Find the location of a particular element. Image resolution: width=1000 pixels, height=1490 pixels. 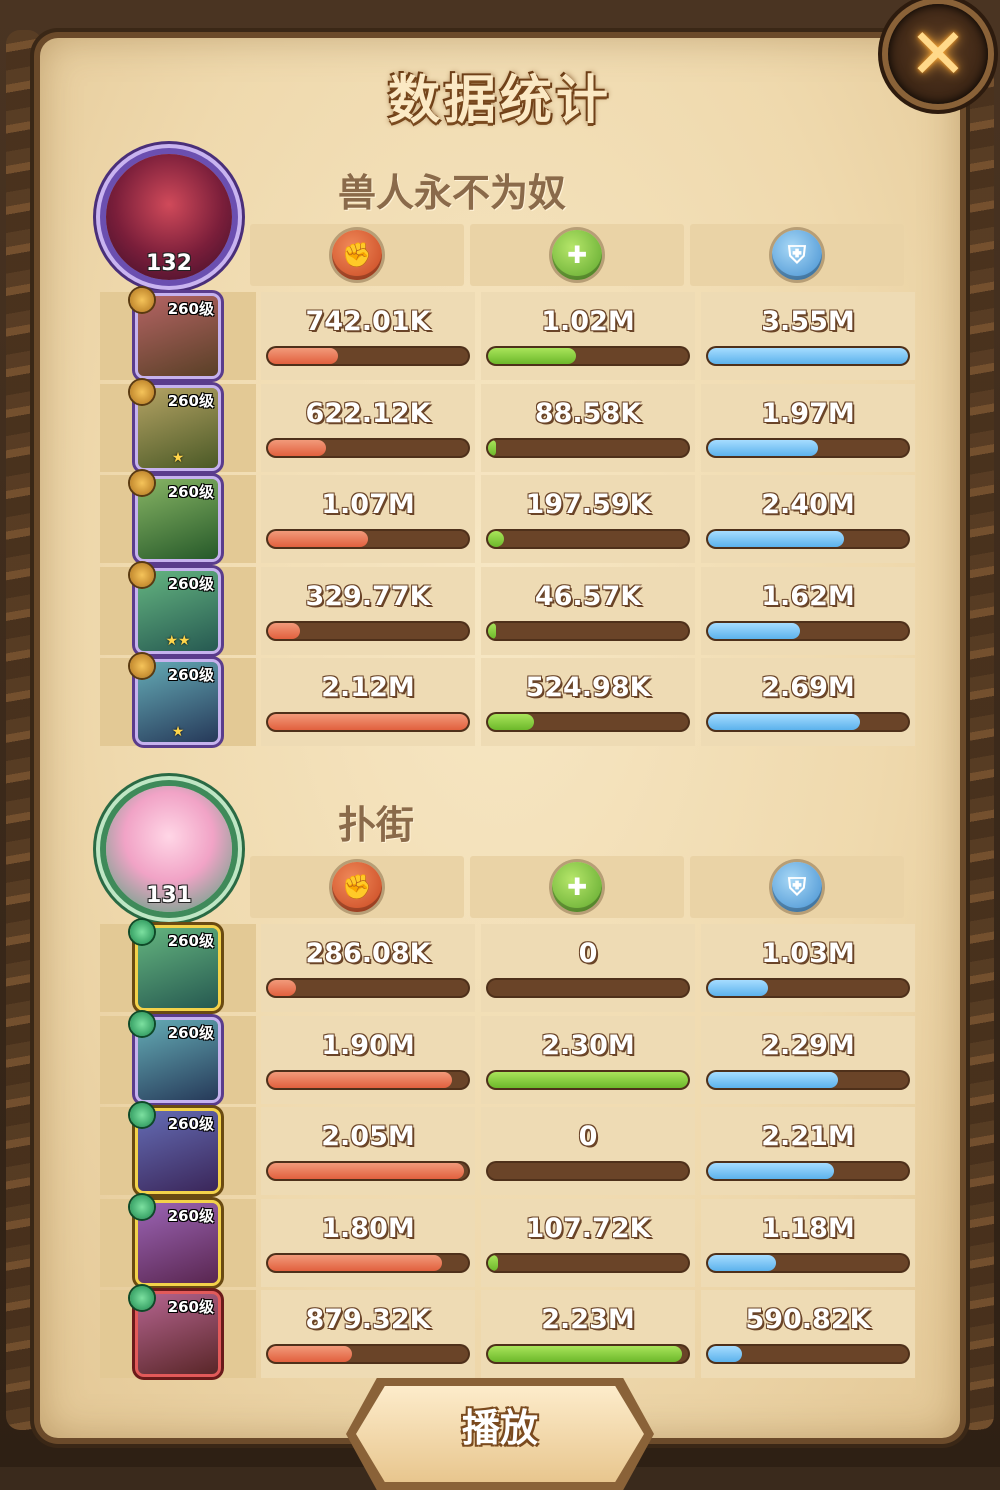

play-button: 播放 is located at coordinates (500, 1434).